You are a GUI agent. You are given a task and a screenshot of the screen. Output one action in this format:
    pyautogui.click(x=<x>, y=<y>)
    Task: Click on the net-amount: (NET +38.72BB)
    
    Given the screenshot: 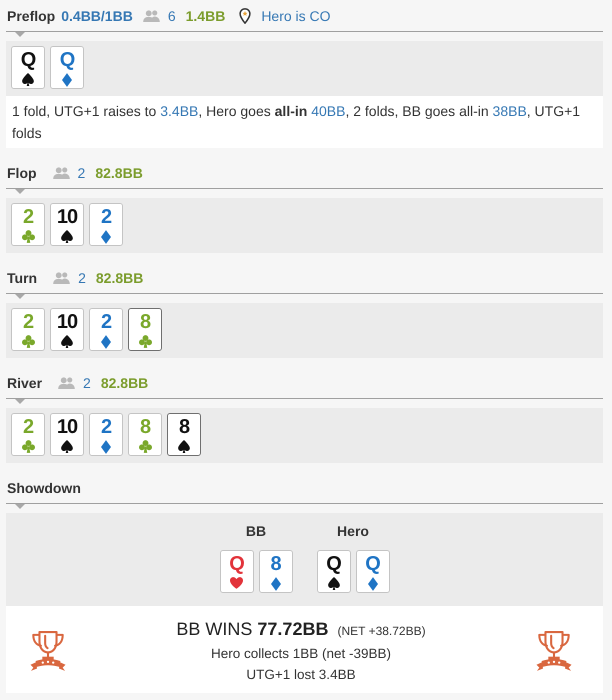 What is the action you would take?
    pyautogui.click(x=381, y=631)
    